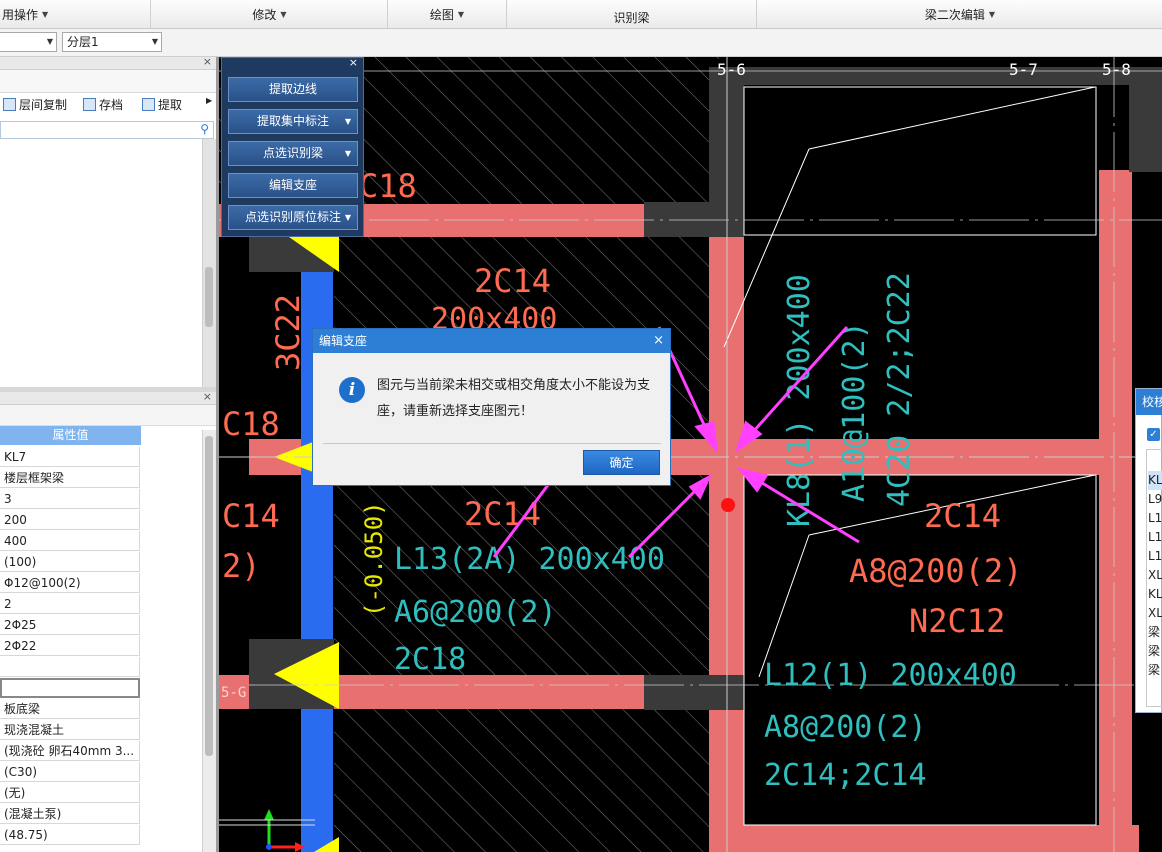 The width and height of the screenshot is (1162, 852). What do you see at coordinates (899, 389) in the screenshot?
I see `svg-text: 4C20 2/2;2C22` at bounding box center [899, 389].